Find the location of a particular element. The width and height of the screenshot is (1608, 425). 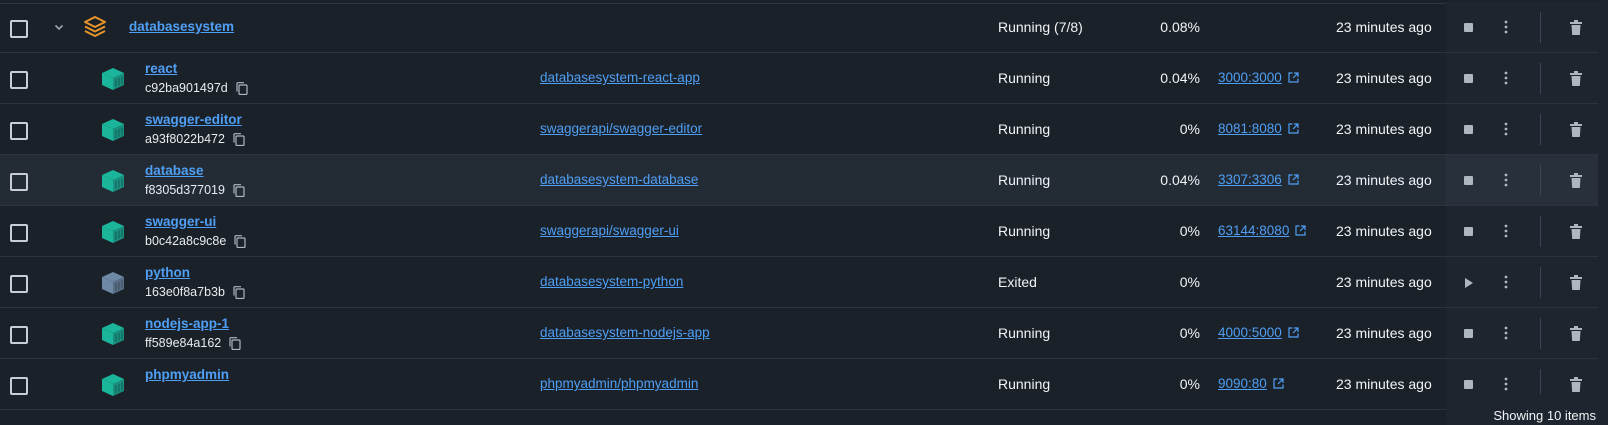

port-link: 3000:3000 is located at coordinates (1250, 77).